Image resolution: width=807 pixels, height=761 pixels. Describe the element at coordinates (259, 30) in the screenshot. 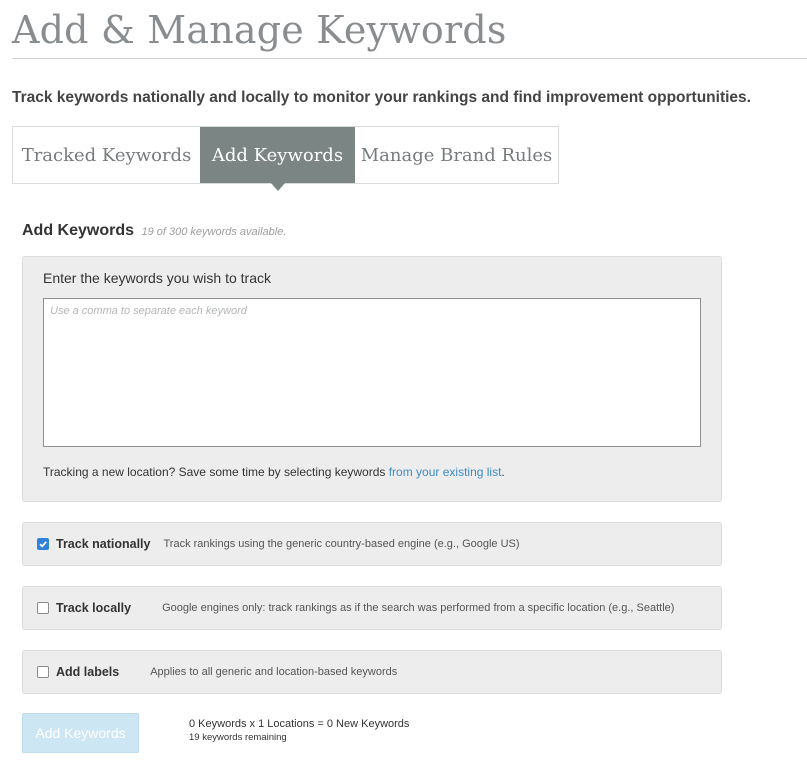

I see `page-title: Add & Manage Keywords` at that location.